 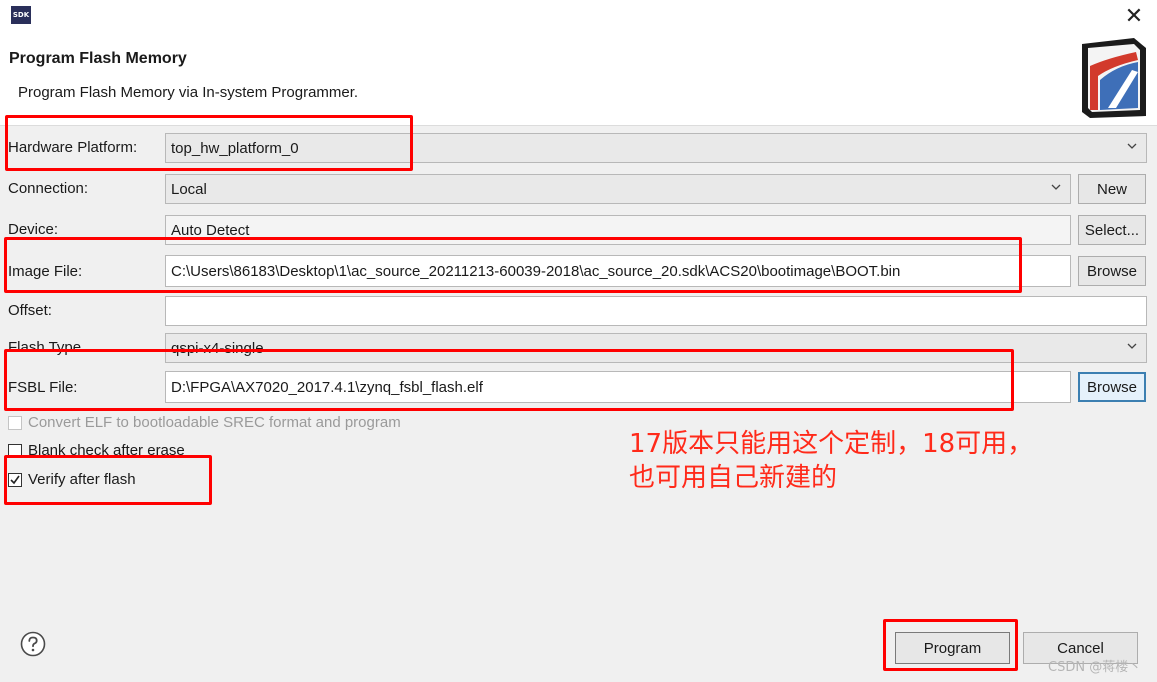 I want to click on highlight-image-file, so click(x=513, y=265).